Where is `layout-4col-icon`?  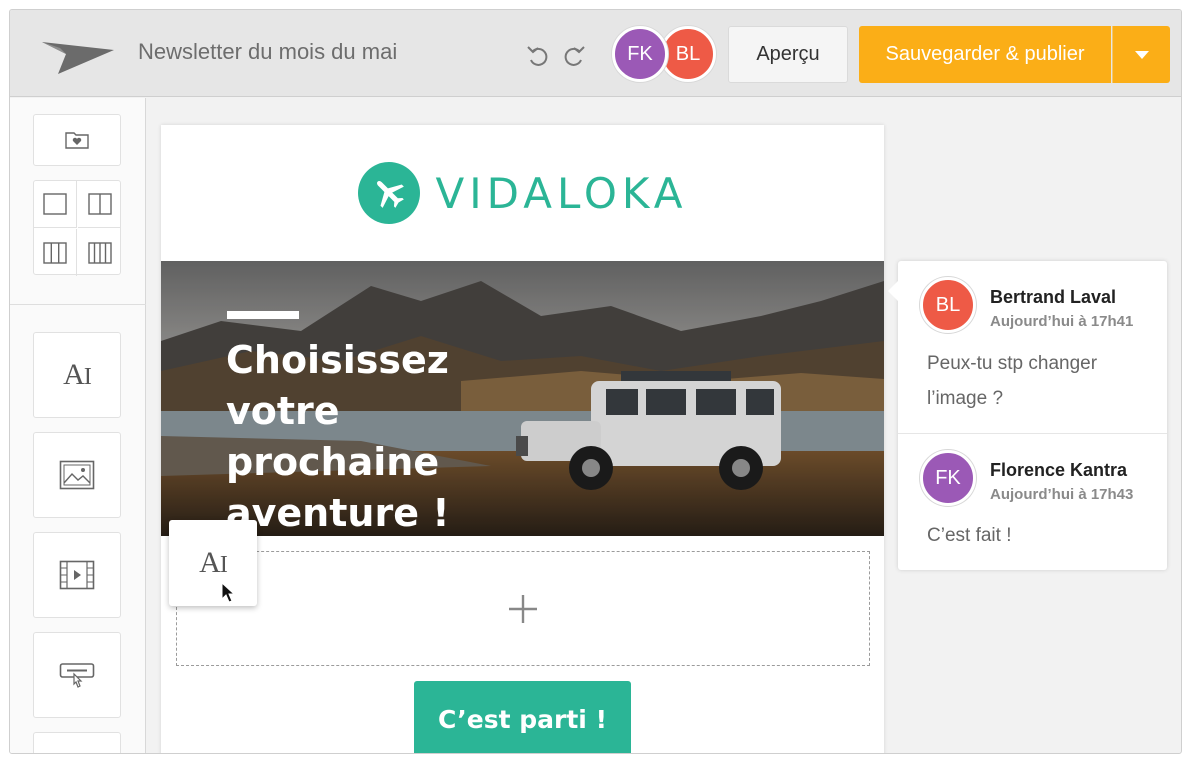
layout-4col-icon is located at coordinates (99, 252).